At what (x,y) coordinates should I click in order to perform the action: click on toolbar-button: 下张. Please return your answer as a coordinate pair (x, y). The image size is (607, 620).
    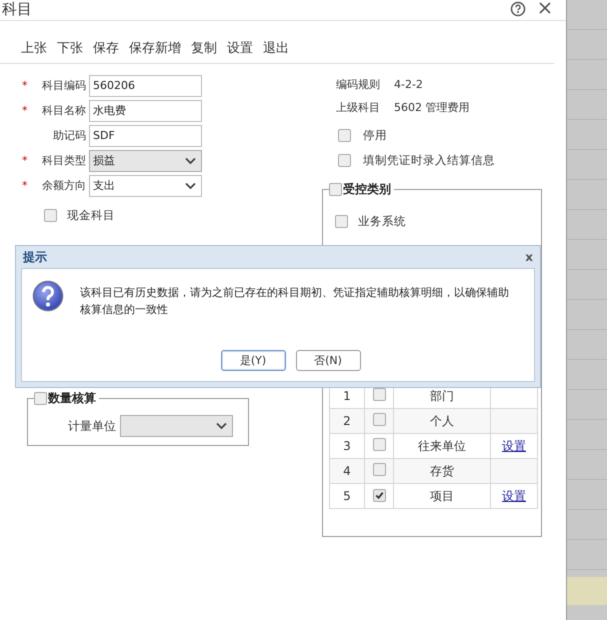
    Looking at the image, I should click on (70, 48).